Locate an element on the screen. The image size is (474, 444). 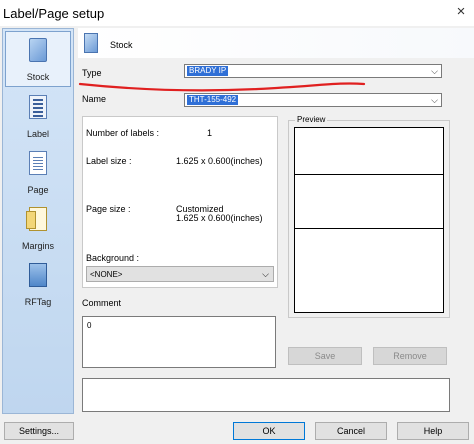
sidebar-item-label: Page is located at coordinates (38, 190).